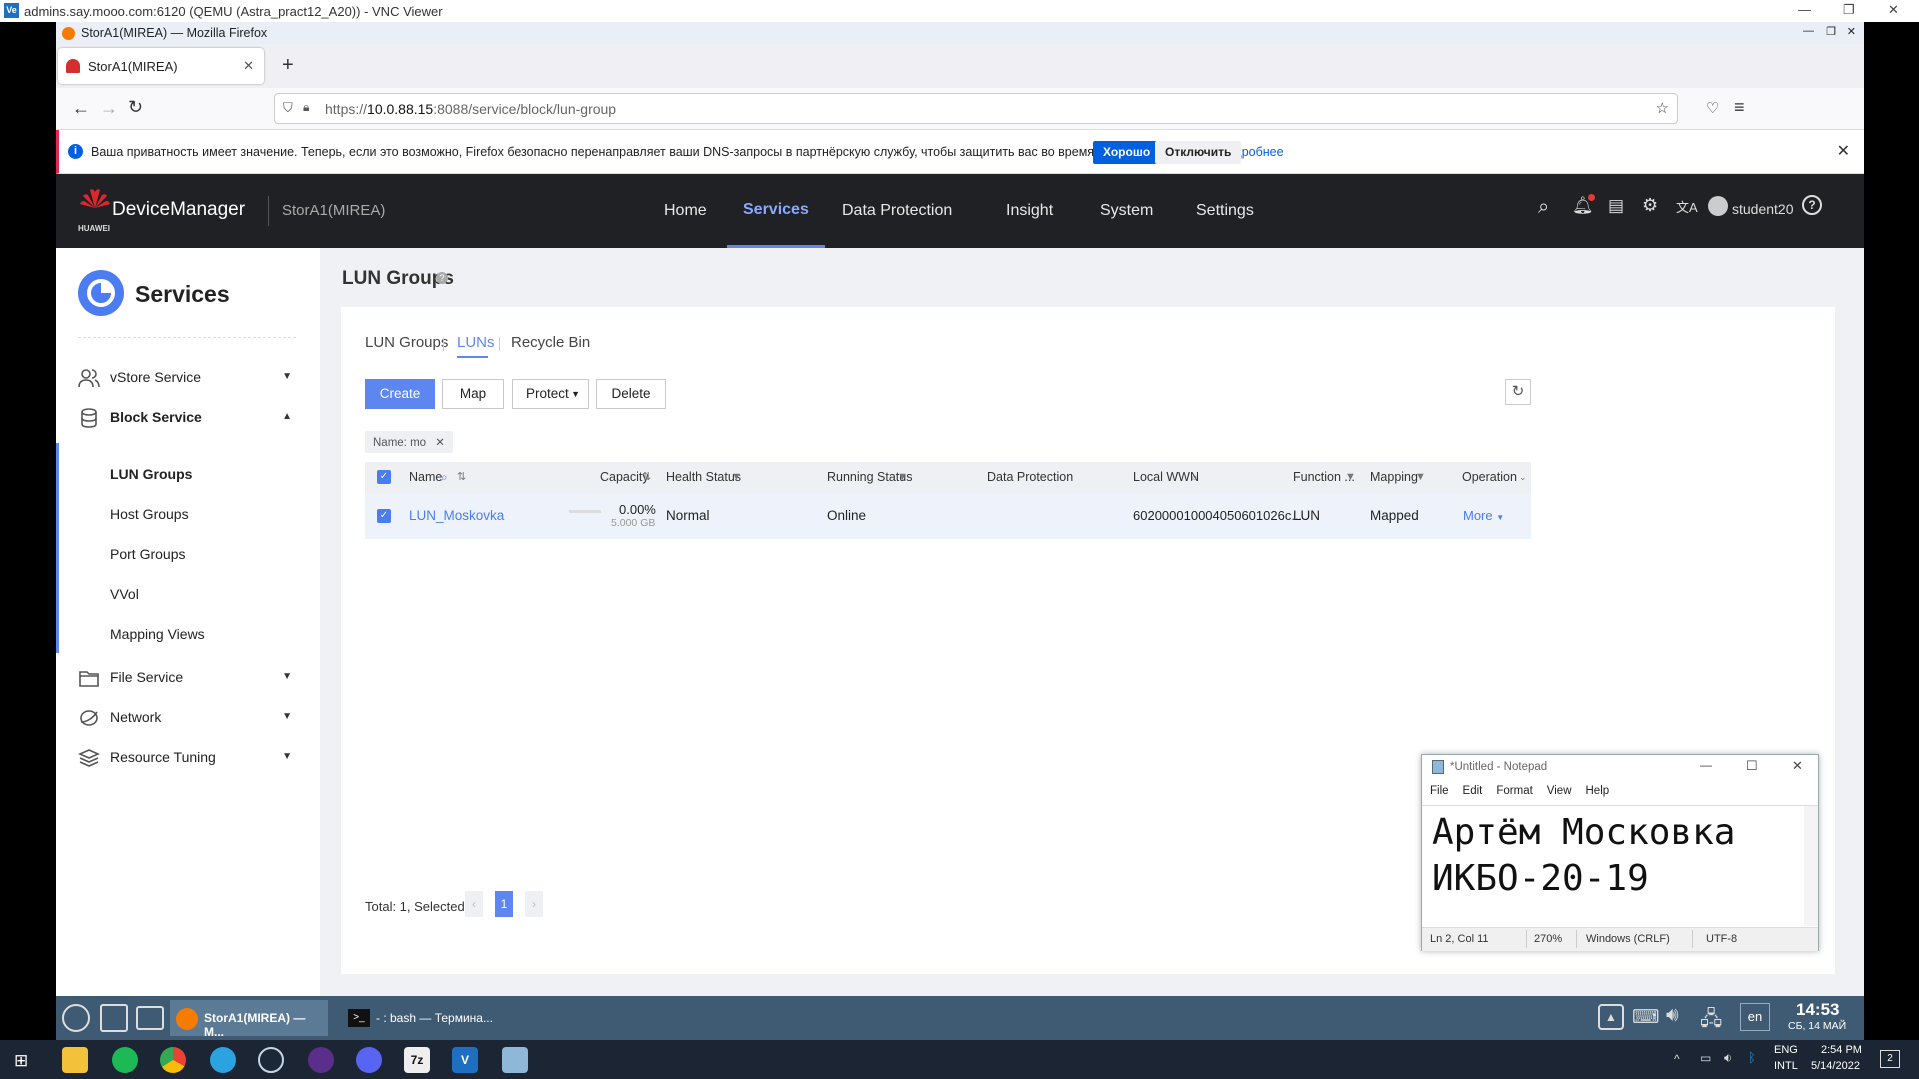 The height and width of the screenshot is (1079, 1919). I want to click on np-close-icon: ✕, so click(1797, 766).